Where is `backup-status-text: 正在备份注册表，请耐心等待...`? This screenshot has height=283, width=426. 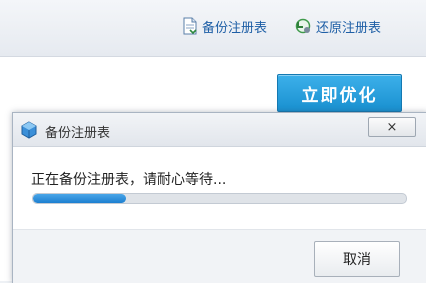
backup-status-text: 正在备份注册表，请耐心等待... is located at coordinates (129, 180).